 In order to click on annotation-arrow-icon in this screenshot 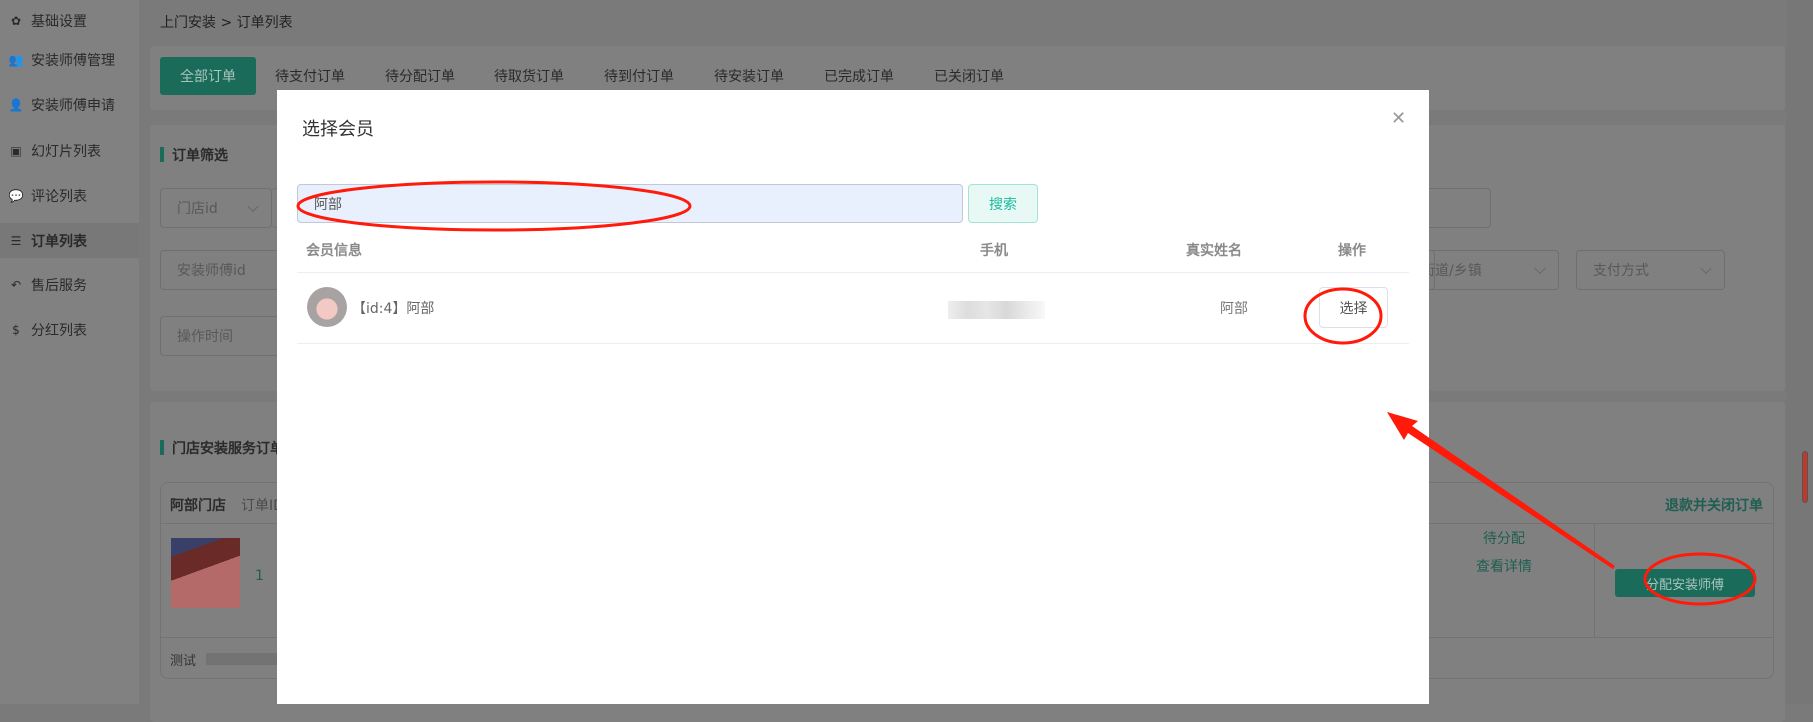, I will do `click(1501, 490)`.